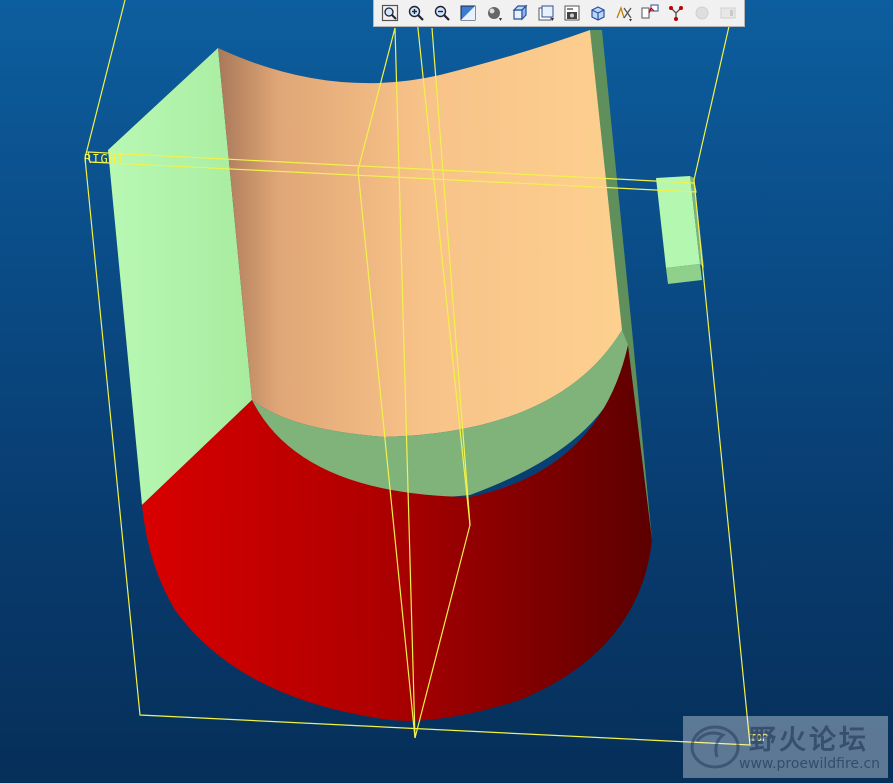  Describe the element at coordinates (715, 747) in the screenshot. I see `forum-logo-icon` at that location.